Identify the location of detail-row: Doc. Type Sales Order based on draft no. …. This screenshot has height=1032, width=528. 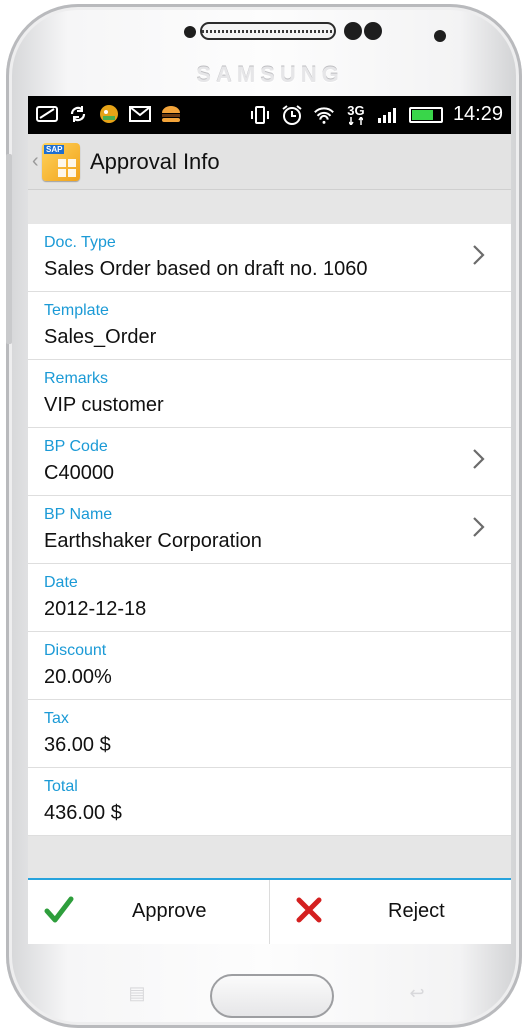
(269, 258).